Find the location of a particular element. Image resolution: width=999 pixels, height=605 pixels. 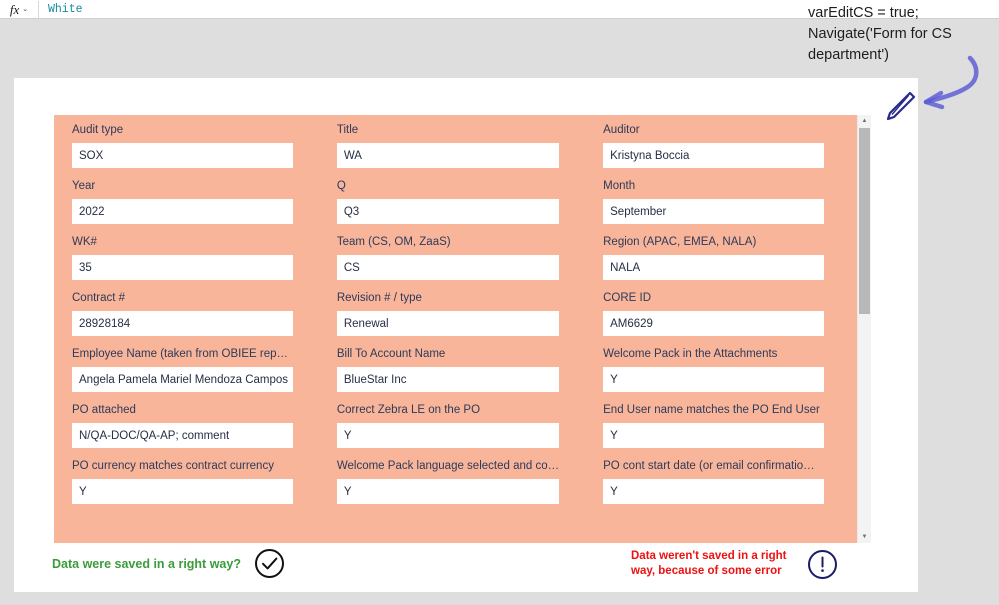

form-field: Team (CS, OM, ZaaS) CS is located at coordinates (448, 257).